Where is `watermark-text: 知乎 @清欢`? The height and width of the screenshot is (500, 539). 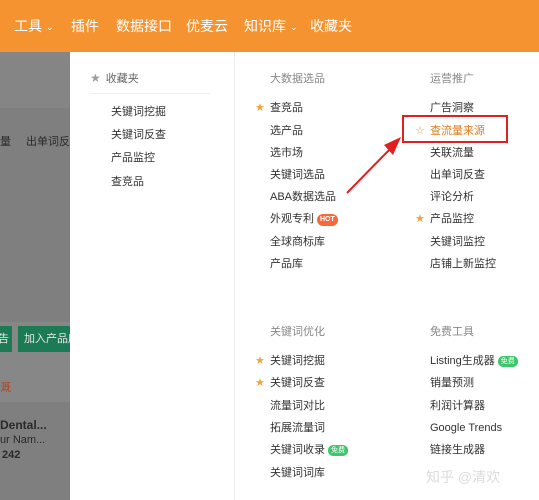 watermark-text: 知乎 @清欢 is located at coordinates (463, 477).